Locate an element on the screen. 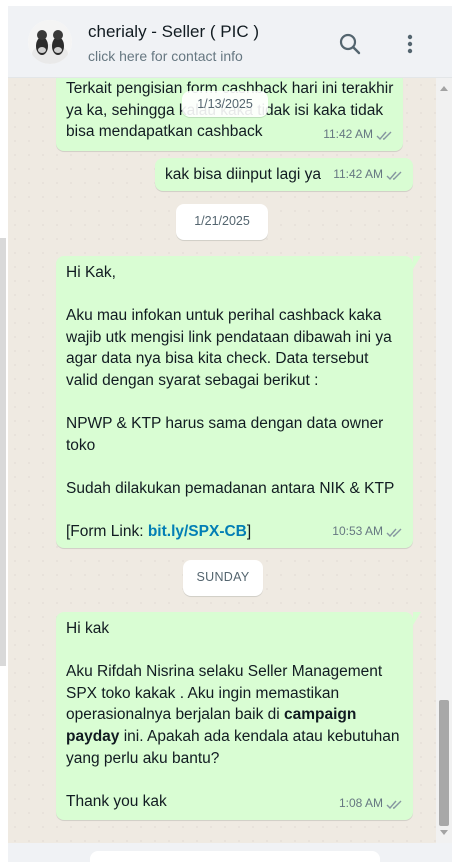  contact-info-hint: click here for contact info is located at coordinates (165, 56).